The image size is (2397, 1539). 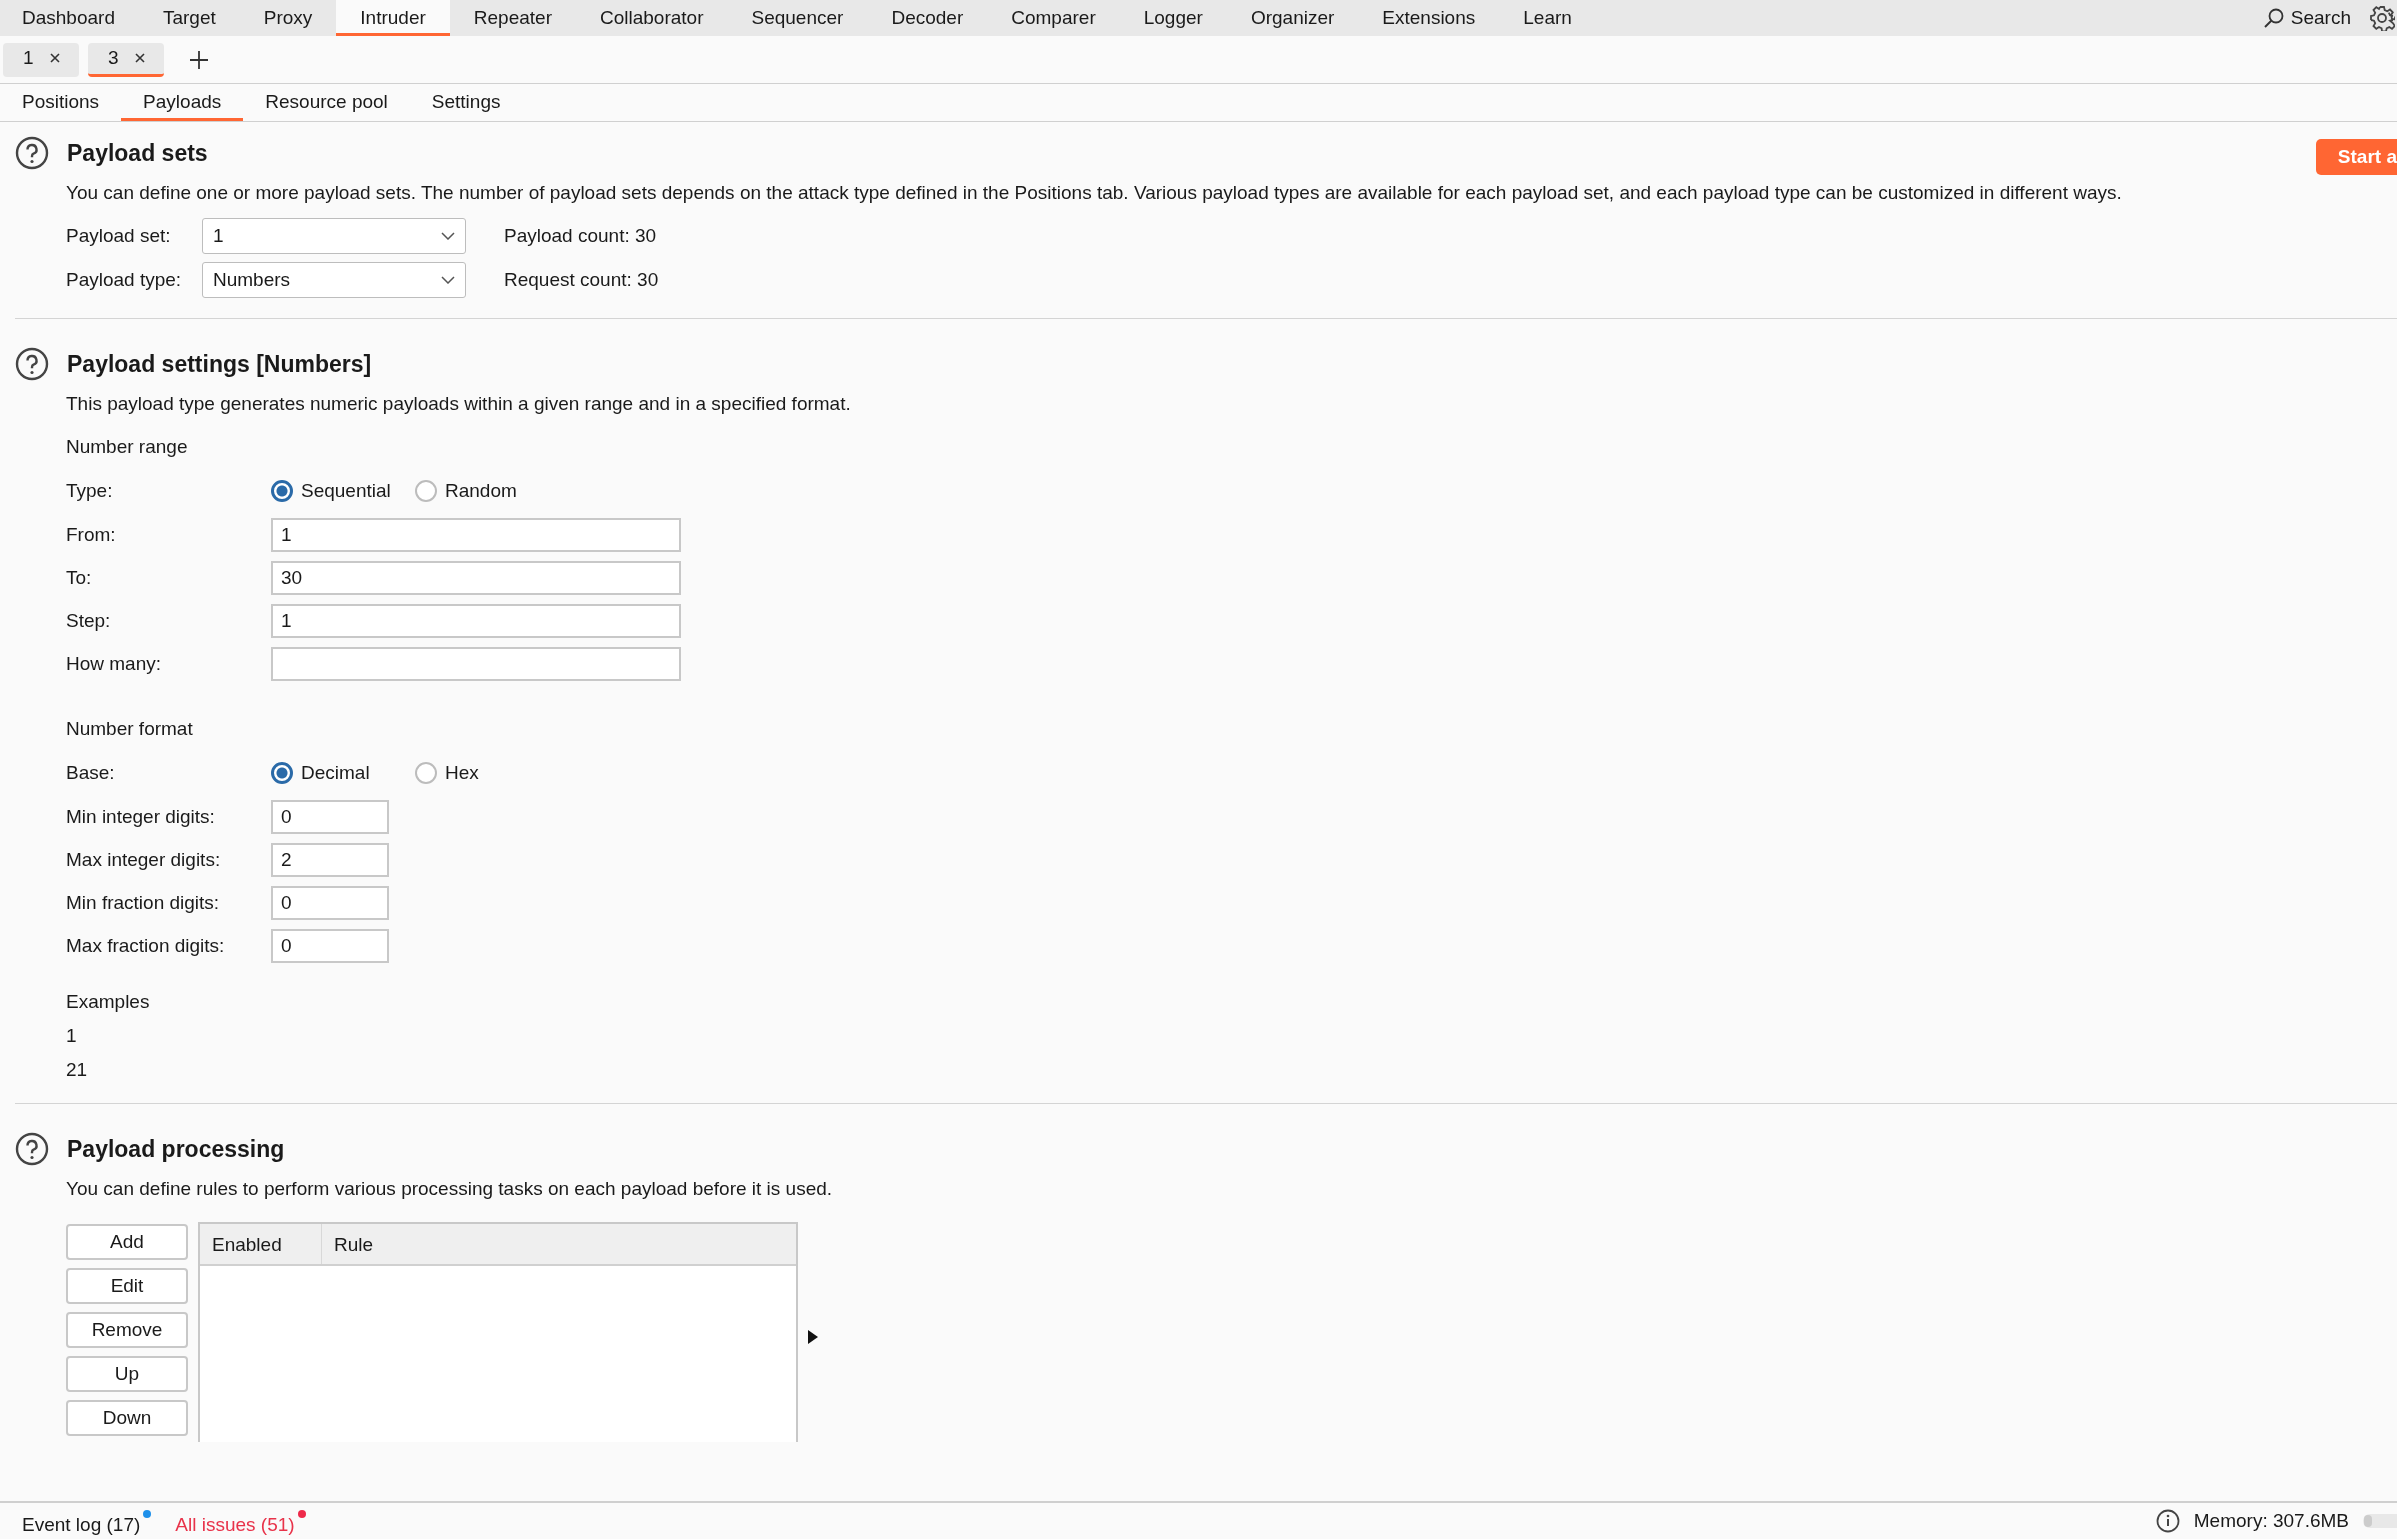 I want to click on add-tab-icon, so click(x=199, y=59).